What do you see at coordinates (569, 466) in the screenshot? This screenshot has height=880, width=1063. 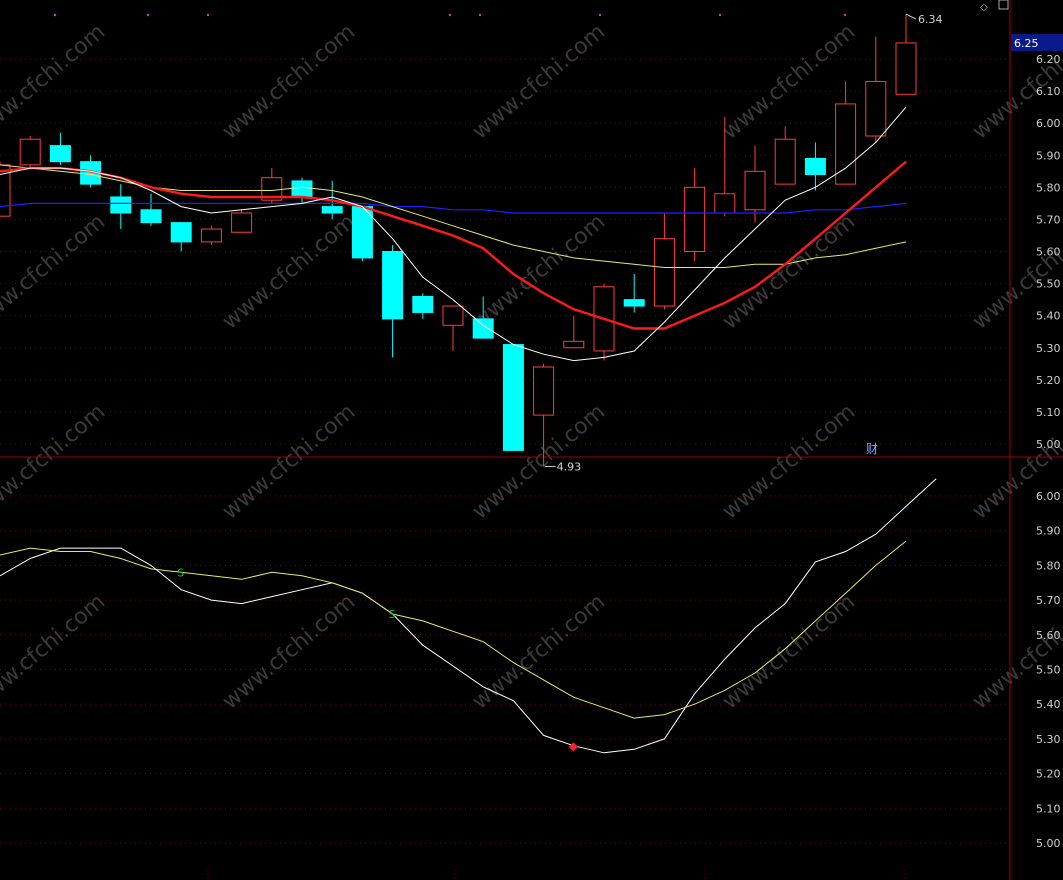 I see `low-price-label: 4.93` at bounding box center [569, 466].